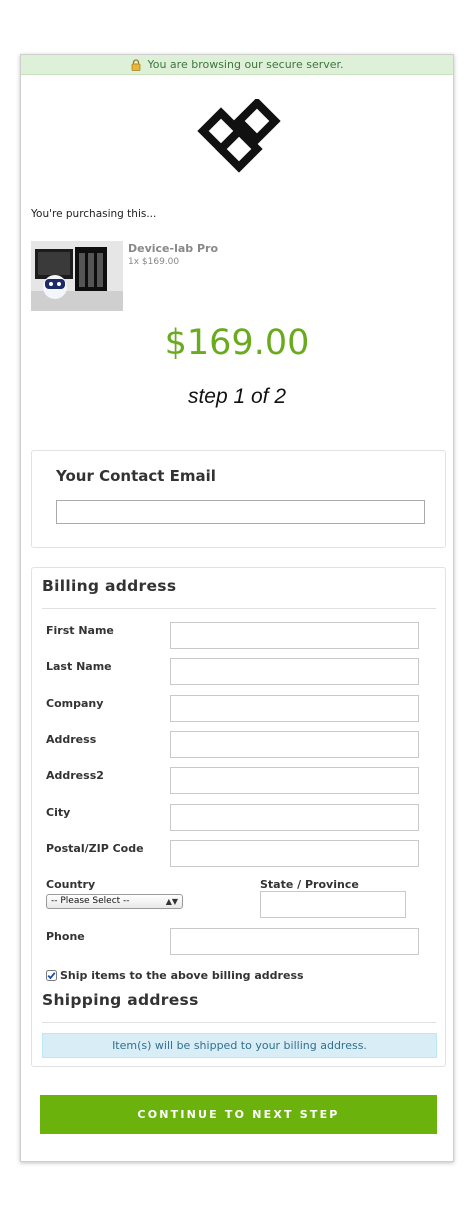 This screenshot has width=474, height=1216. What do you see at coordinates (294, 941) in the screenshot?
I see `phone-input` at bounding box center [294, 941].